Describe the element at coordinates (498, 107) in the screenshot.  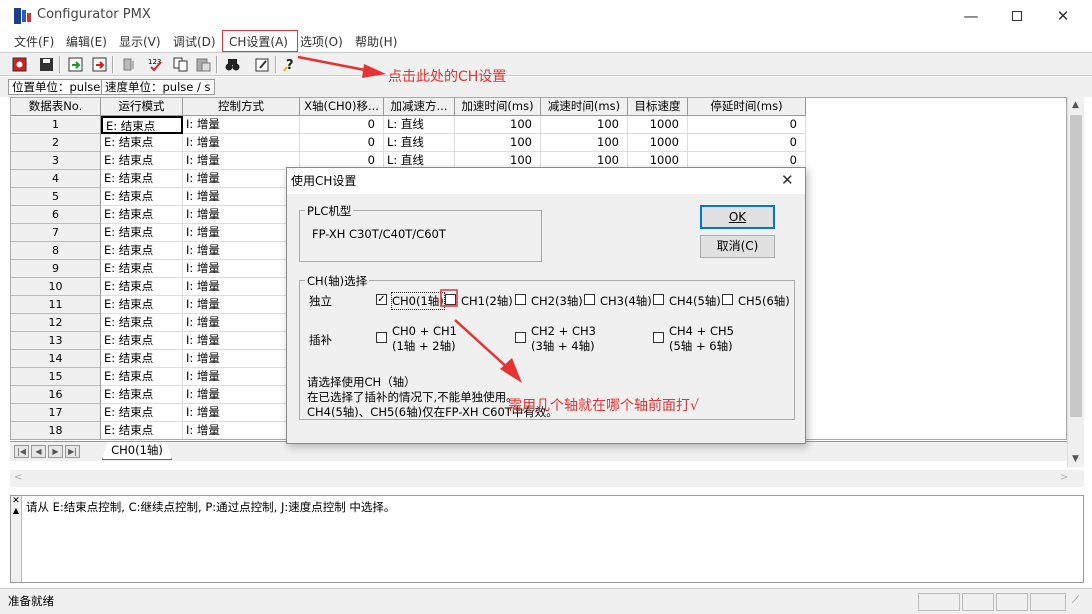
I see `column-header: 加速时间(ms)` at that location.